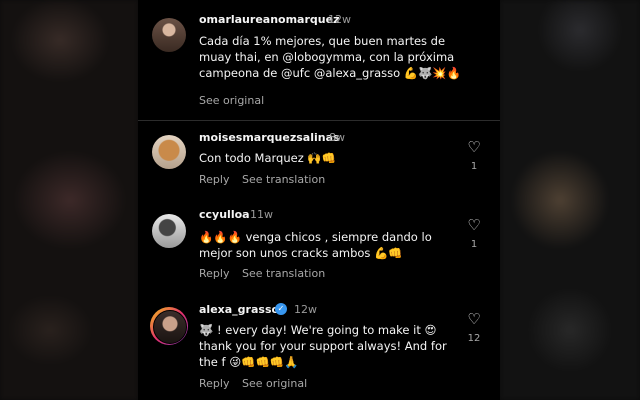 This screenshot has width=640, height=400. Describe the element at coordinates (281, 309) in the screenshot. I see `verified-badge-icon: ✓` at that location.